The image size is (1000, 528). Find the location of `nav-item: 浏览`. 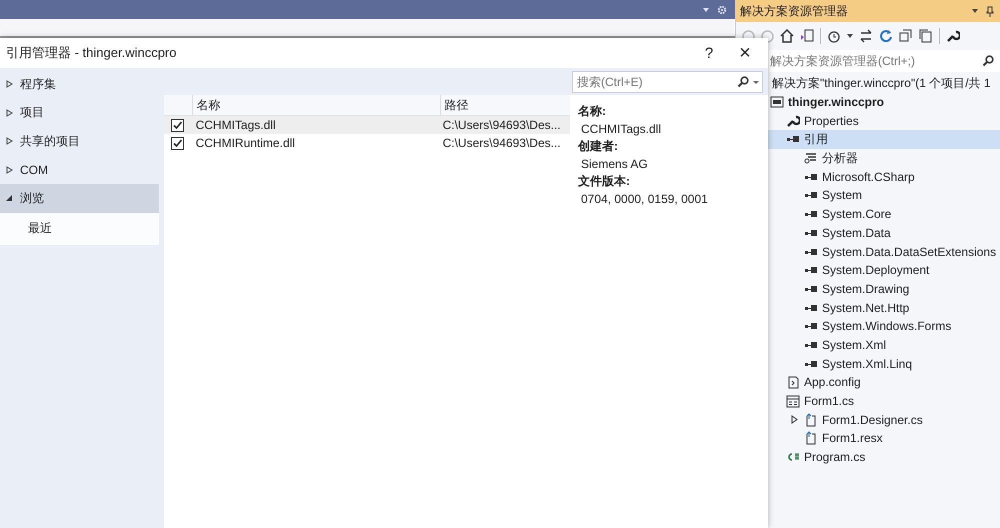

nav-item: 浏览 is located at coordinates (79, 198).